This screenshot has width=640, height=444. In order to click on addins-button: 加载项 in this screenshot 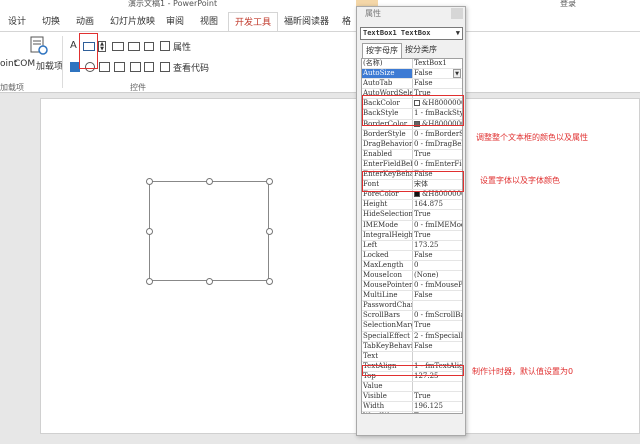, I will do `click(49, 65)`.